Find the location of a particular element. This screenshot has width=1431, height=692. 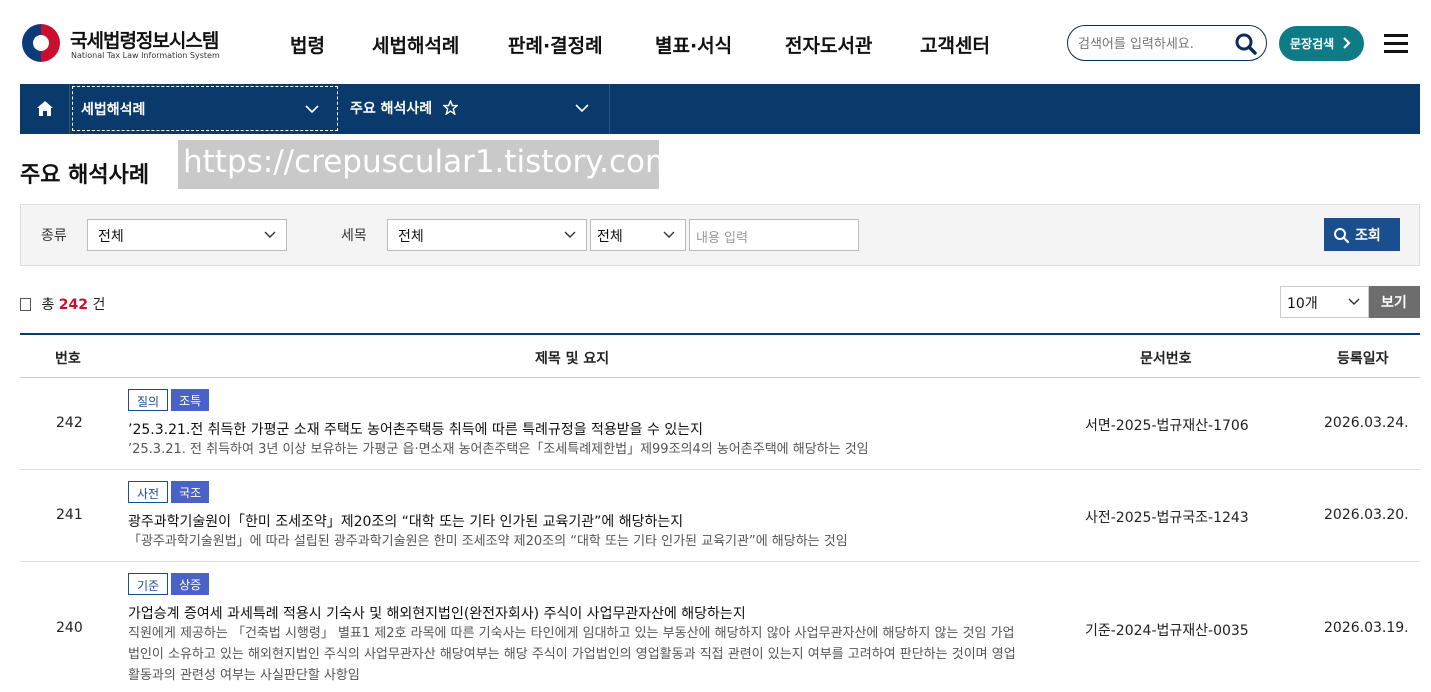

header-number: 번호 is located at coordinates (68, 359).